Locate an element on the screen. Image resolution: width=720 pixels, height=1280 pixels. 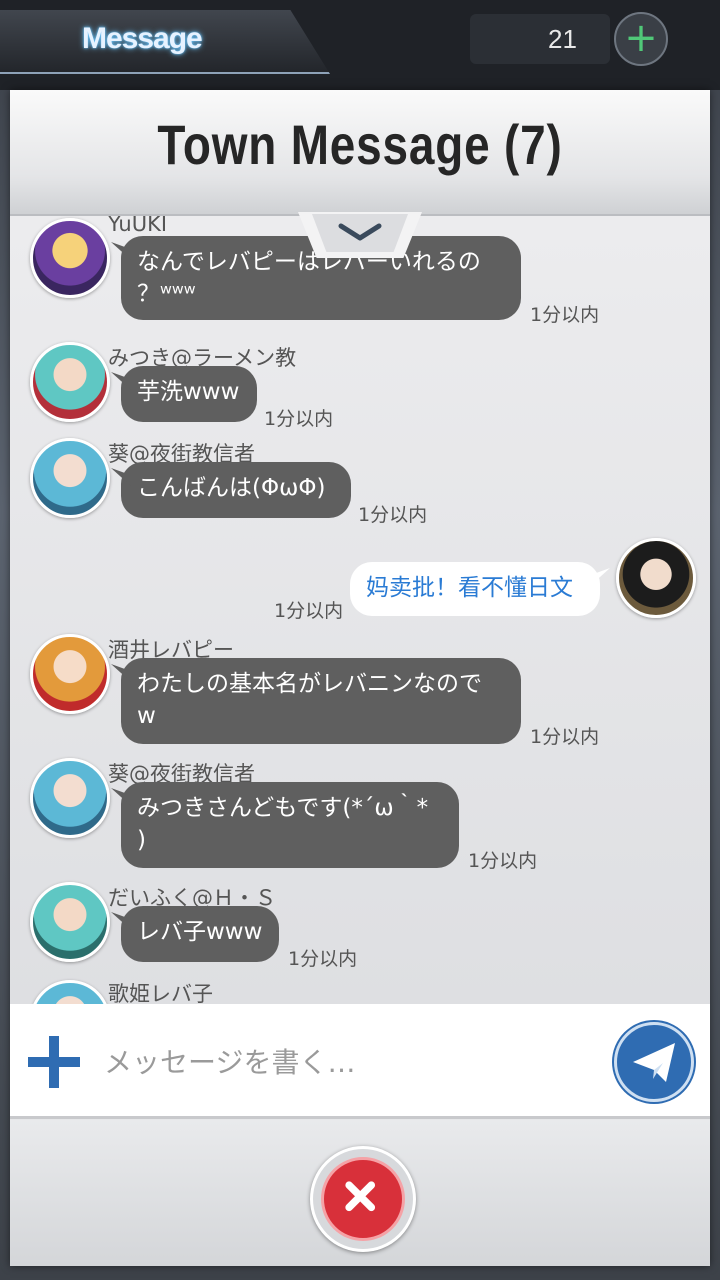
message-bubble: わたしの基本名がレバニンなので w is located at coordinates (321, 701).